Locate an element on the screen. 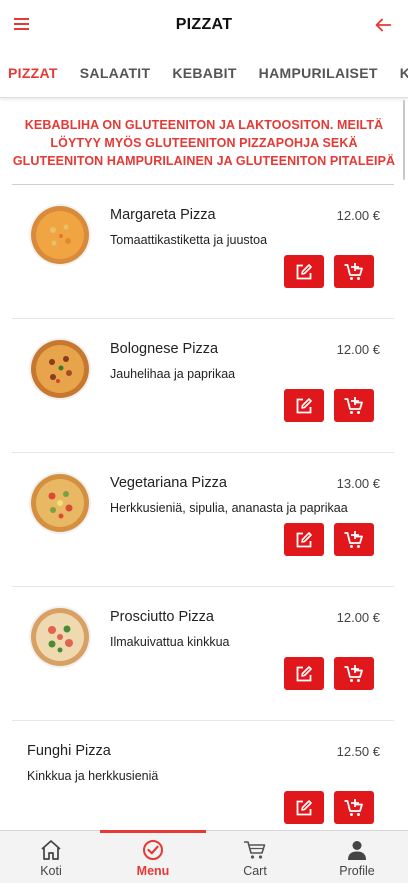 The height and width of the screenshot is (883, 408). bottom-navigation: Koti Menu Cart Profile is located at coordinates (204, 856).